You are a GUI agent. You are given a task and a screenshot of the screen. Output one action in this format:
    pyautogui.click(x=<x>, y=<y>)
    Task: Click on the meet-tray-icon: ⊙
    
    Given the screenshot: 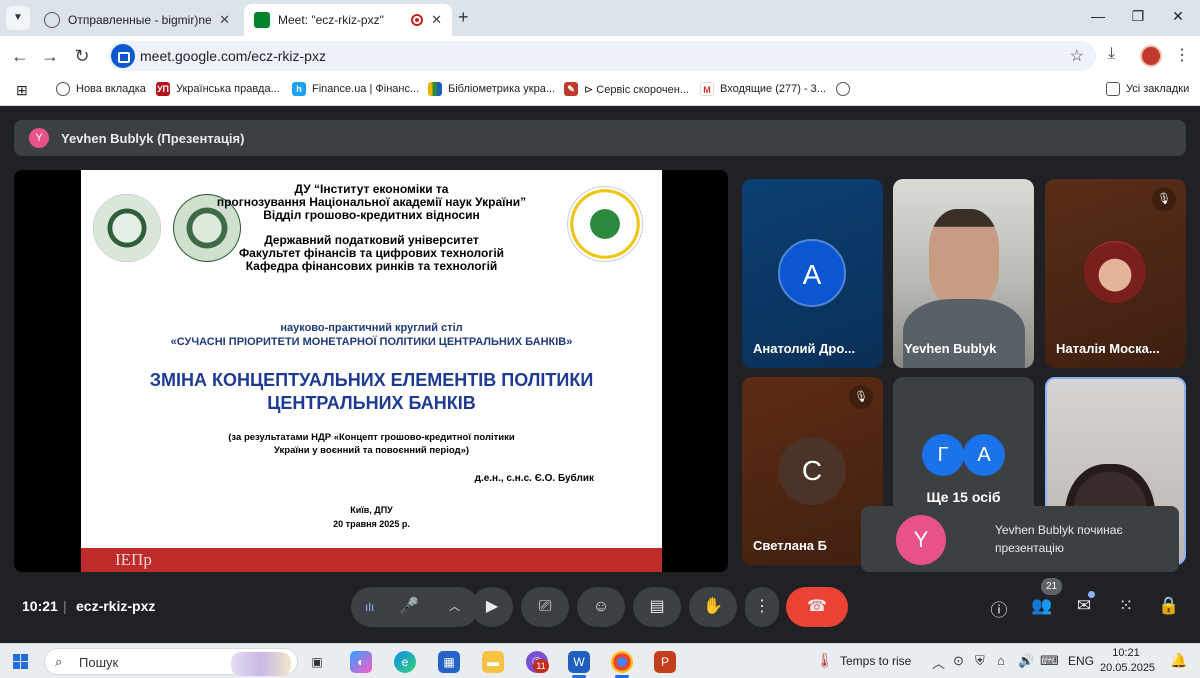 What is the action you would take?
    pyautogui.click(x=958, y=661)
    